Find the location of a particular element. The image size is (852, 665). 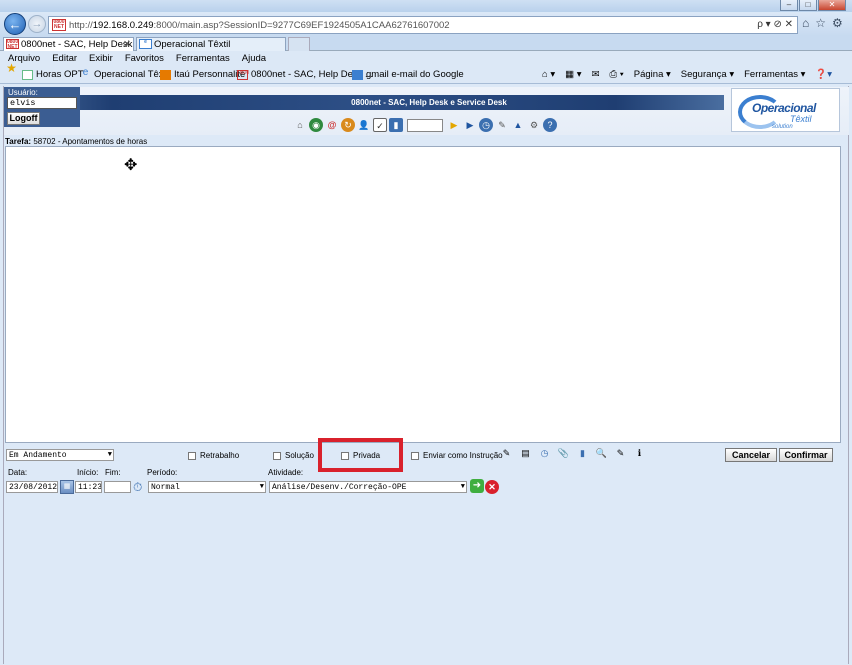

cmd-seguranca: Segurança ▾ is located at coordinates (707, 75).